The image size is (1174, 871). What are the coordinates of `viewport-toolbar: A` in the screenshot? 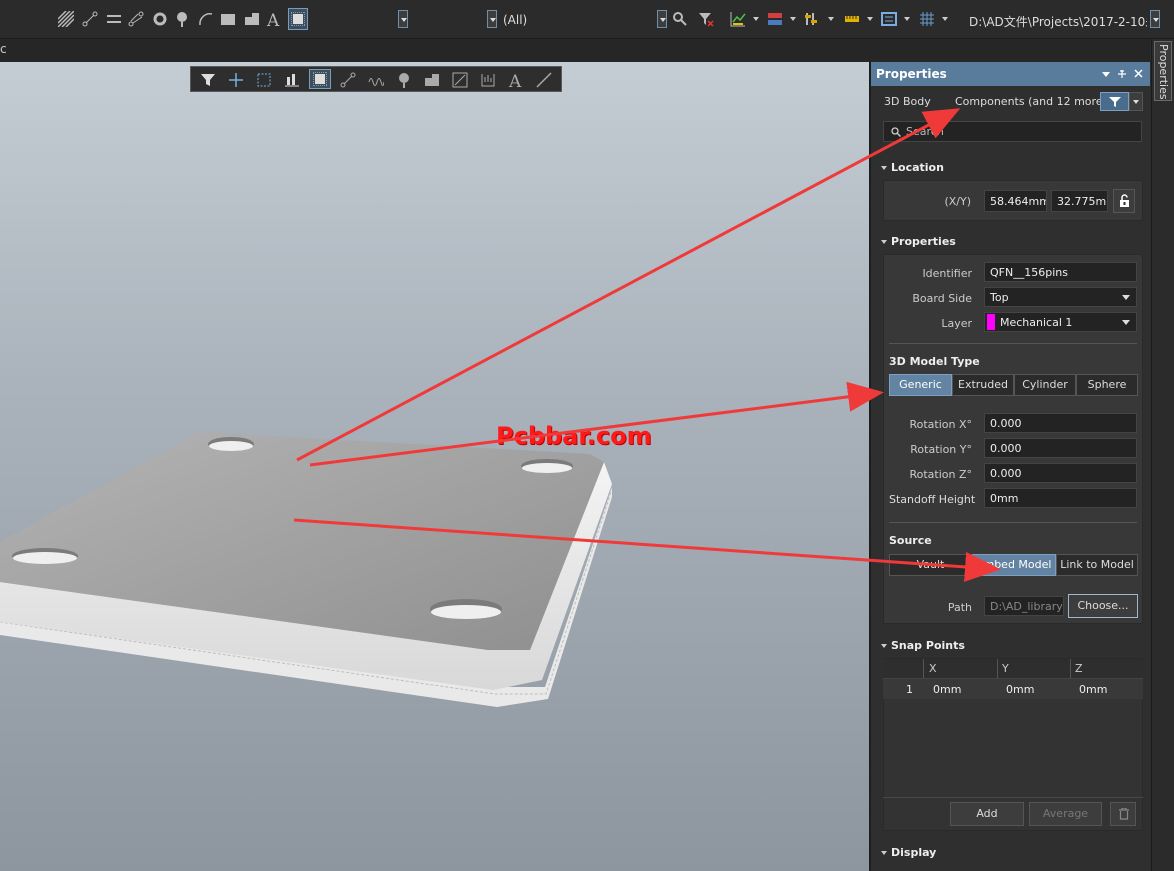 It's located at (376, 79).